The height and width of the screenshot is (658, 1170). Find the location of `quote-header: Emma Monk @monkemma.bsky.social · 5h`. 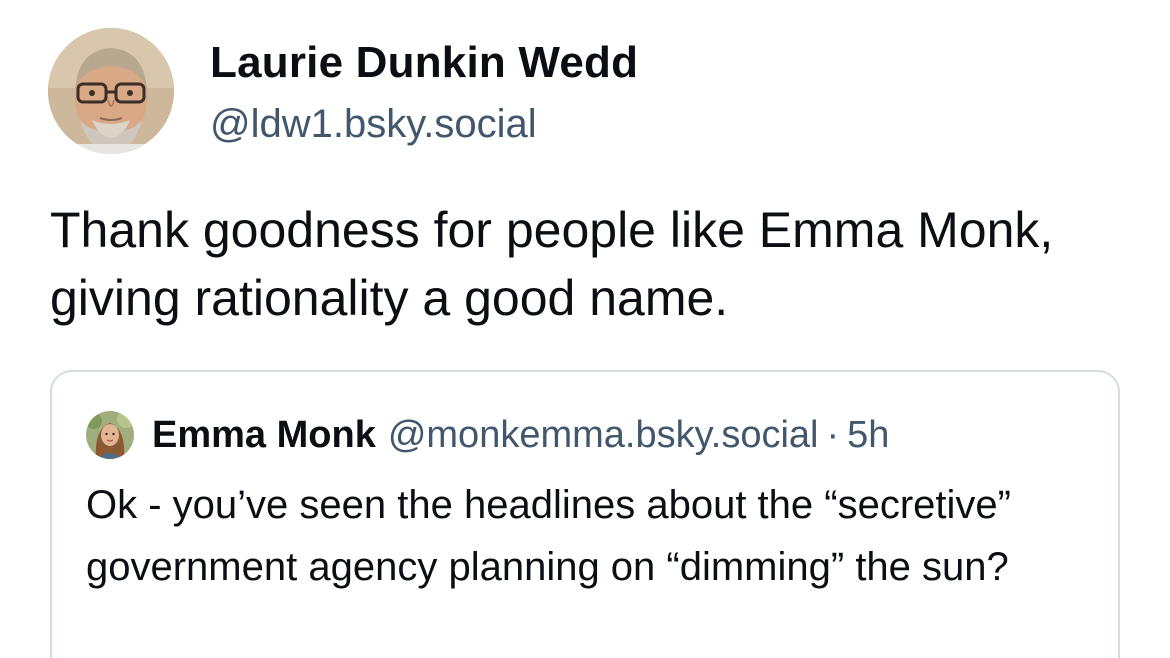

quote-header: Emma Monk @monkemma.bsky.social · 5h is located at coordinates (487, 435).